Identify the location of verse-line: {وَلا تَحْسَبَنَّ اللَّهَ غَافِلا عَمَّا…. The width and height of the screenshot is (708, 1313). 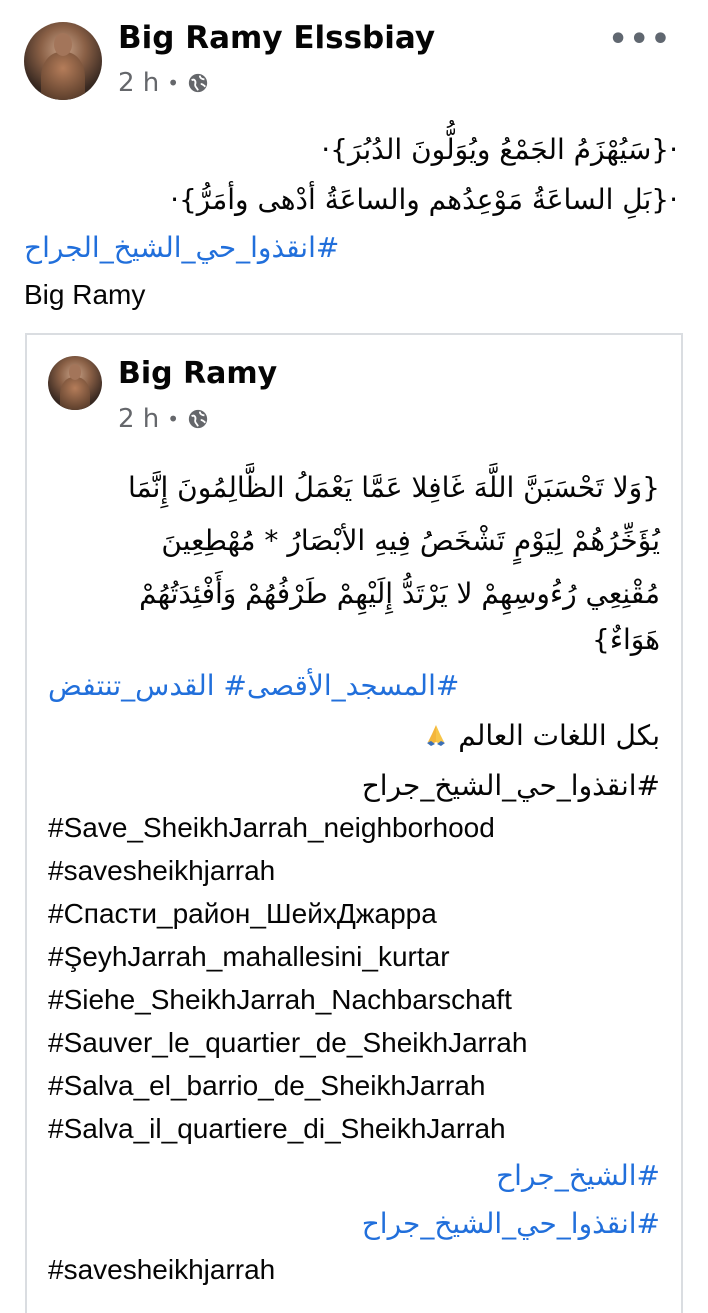
(393, 487).